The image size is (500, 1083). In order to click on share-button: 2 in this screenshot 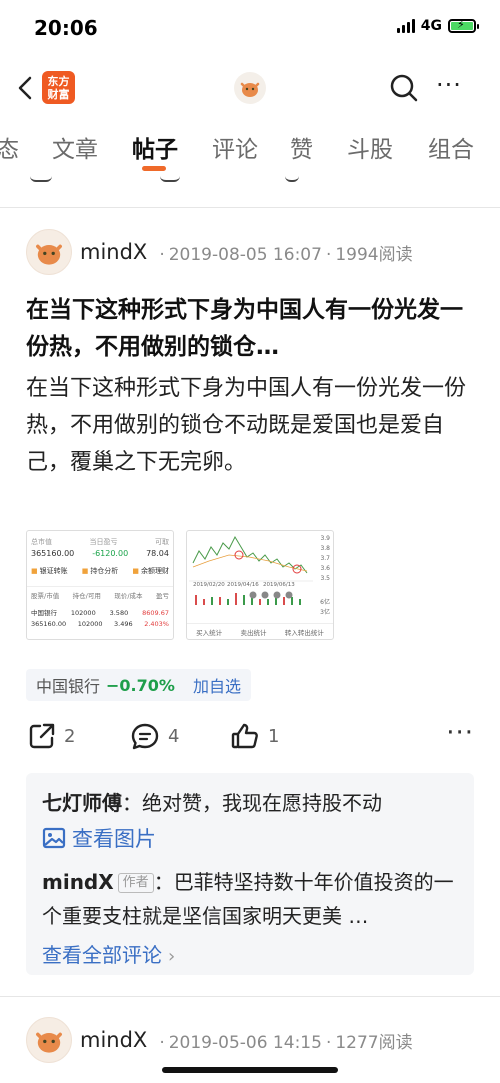, I will do `click(51, 736)`.